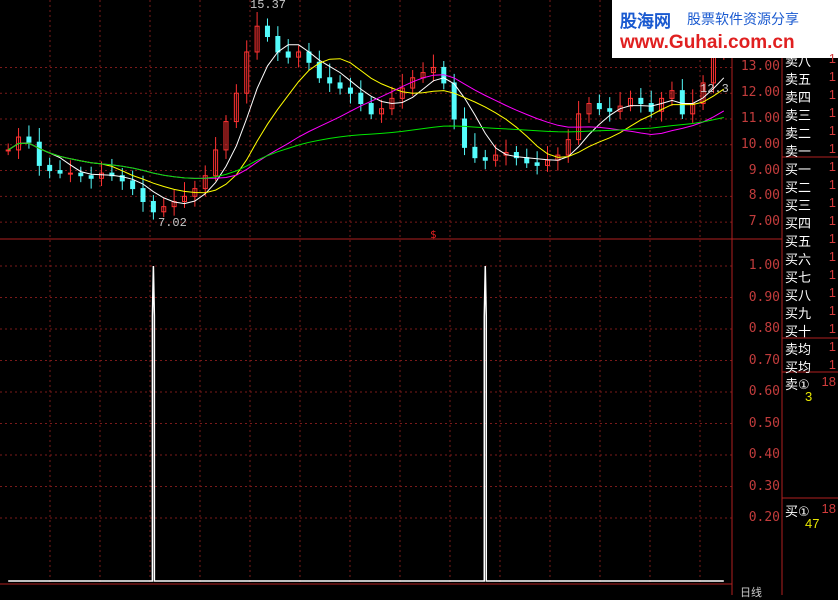 This screenshot has width=838, height=600. What do you see at coordinates (365, 148) in the screenshot?
I see `ma60-line` at bounding box center [365, 148].